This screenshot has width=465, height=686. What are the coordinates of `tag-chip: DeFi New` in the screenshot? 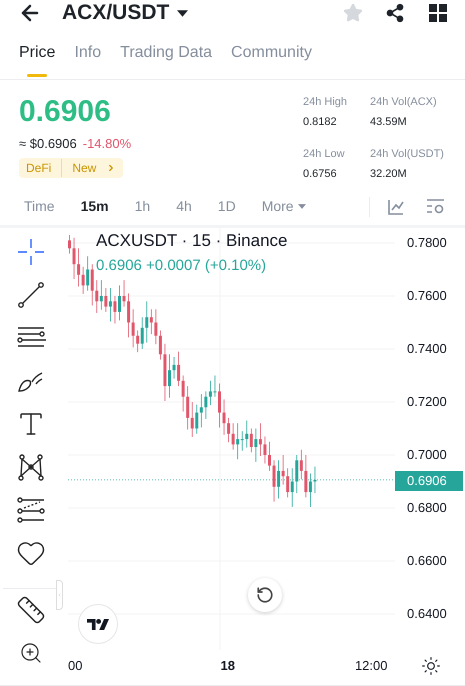 It's located at (71, 168).